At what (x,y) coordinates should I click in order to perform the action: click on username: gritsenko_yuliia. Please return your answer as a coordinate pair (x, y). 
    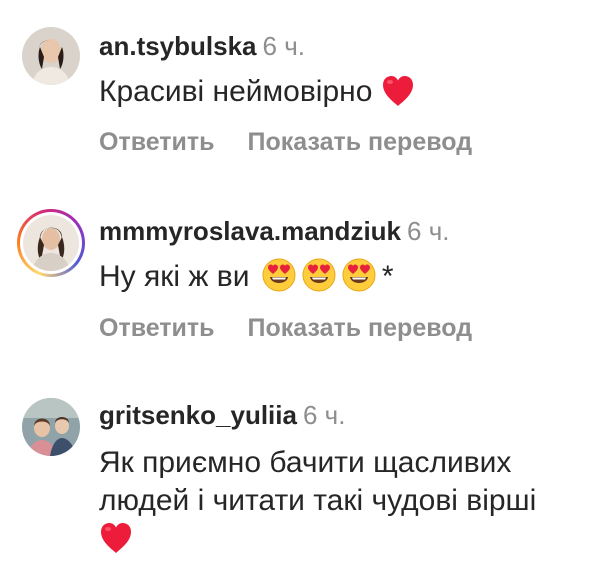
    Looking at the image, I should click on (198, 415).